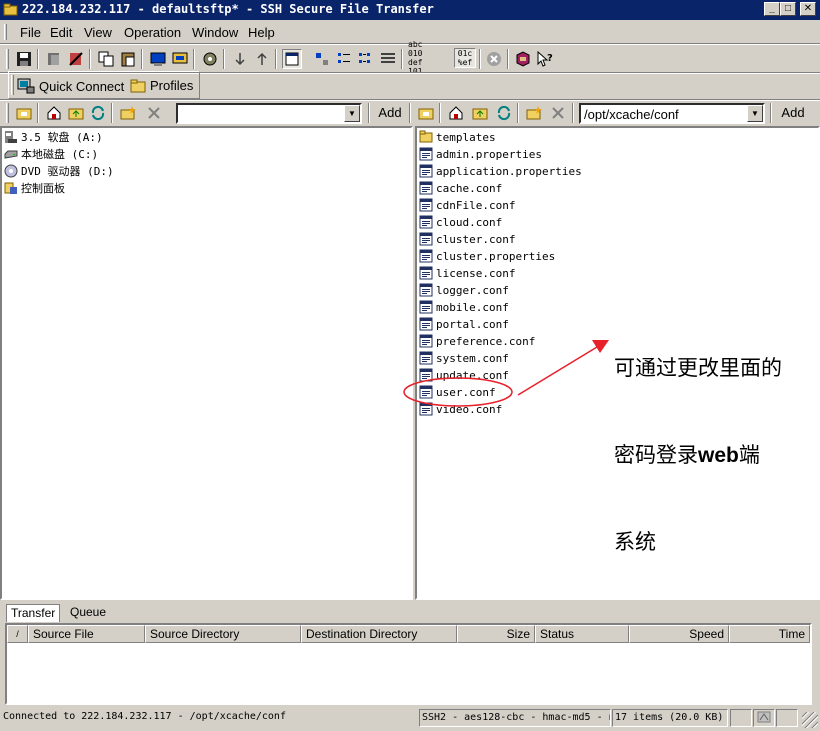  Describe the element at coordinates (61, 32) in the screenshot. I see `menu-edit: Edit` at that location.